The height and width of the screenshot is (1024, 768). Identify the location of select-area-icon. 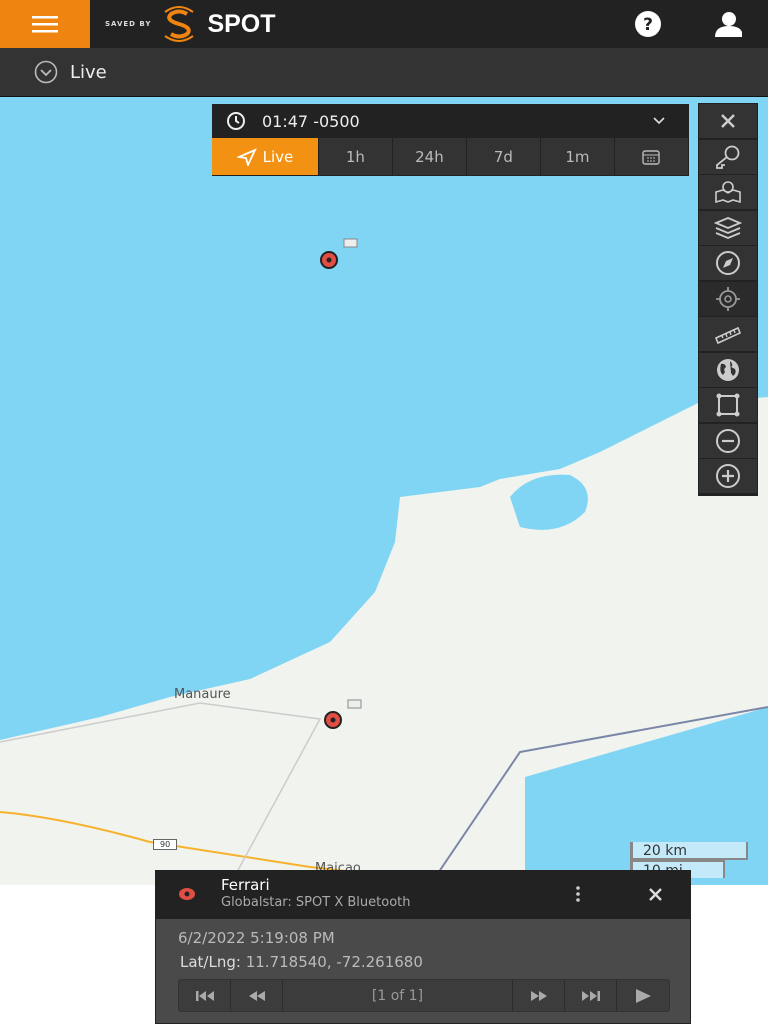
(728, 405).